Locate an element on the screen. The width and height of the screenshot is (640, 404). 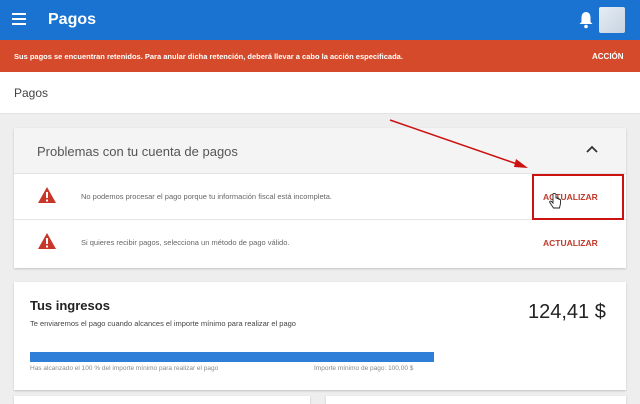
bell-icon is located at coordinates (586, 20).